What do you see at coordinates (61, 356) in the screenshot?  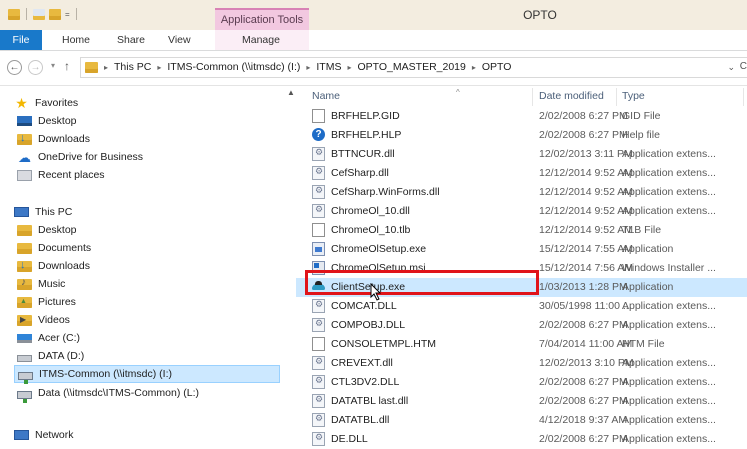 I see `nav-item-label: DATA (D:)` at bounding box center [61, 356].